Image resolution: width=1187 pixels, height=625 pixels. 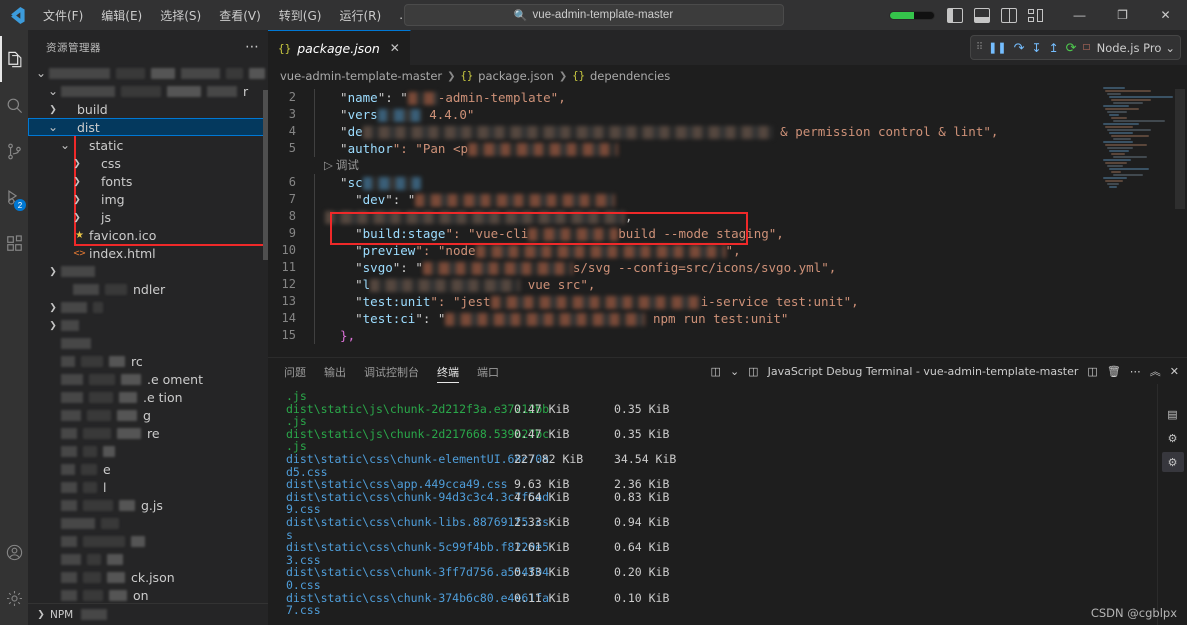 What do you see at coordinates (1092, 371) in the screenshot?
I see `split-terminal-icon: ◫` at bounding box center [1092, 371].